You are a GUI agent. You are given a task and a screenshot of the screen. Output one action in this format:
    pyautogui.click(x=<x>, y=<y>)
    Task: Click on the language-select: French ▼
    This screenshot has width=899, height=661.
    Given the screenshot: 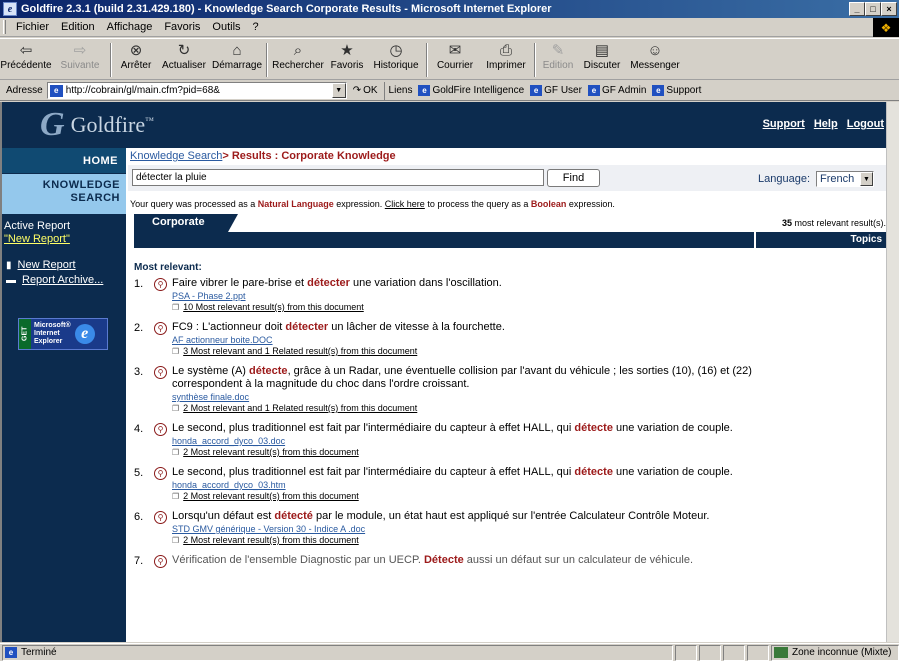 What is the action you would take?
    pyautogui.click(x=845, y=179)
    